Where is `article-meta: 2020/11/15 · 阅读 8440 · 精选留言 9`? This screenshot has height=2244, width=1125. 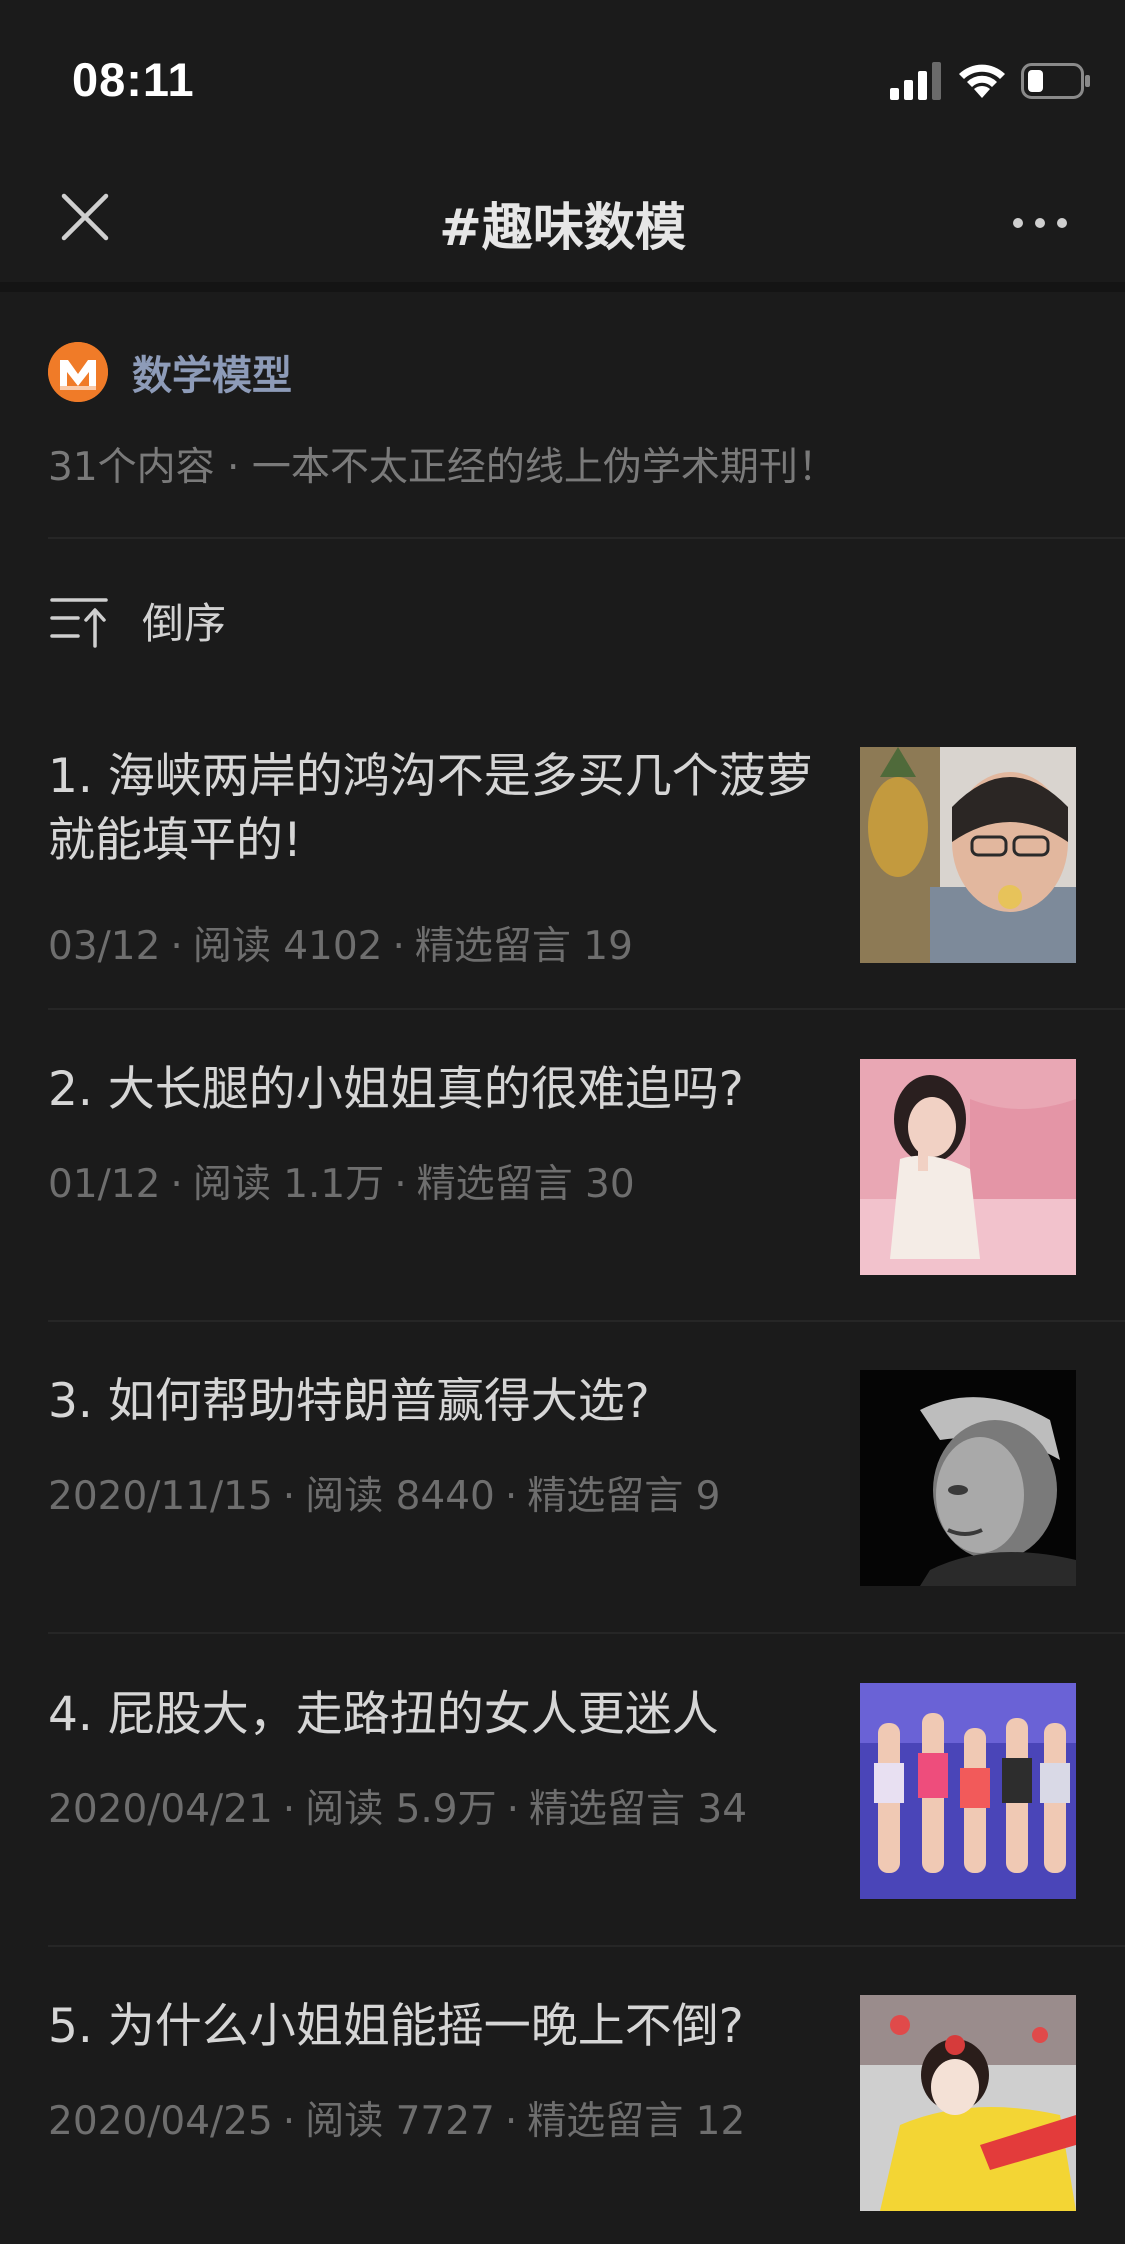 article-meta: 2020/11/15 · 阅读 8440 · 精选留言 9 is located at coordinates (384, 1496).